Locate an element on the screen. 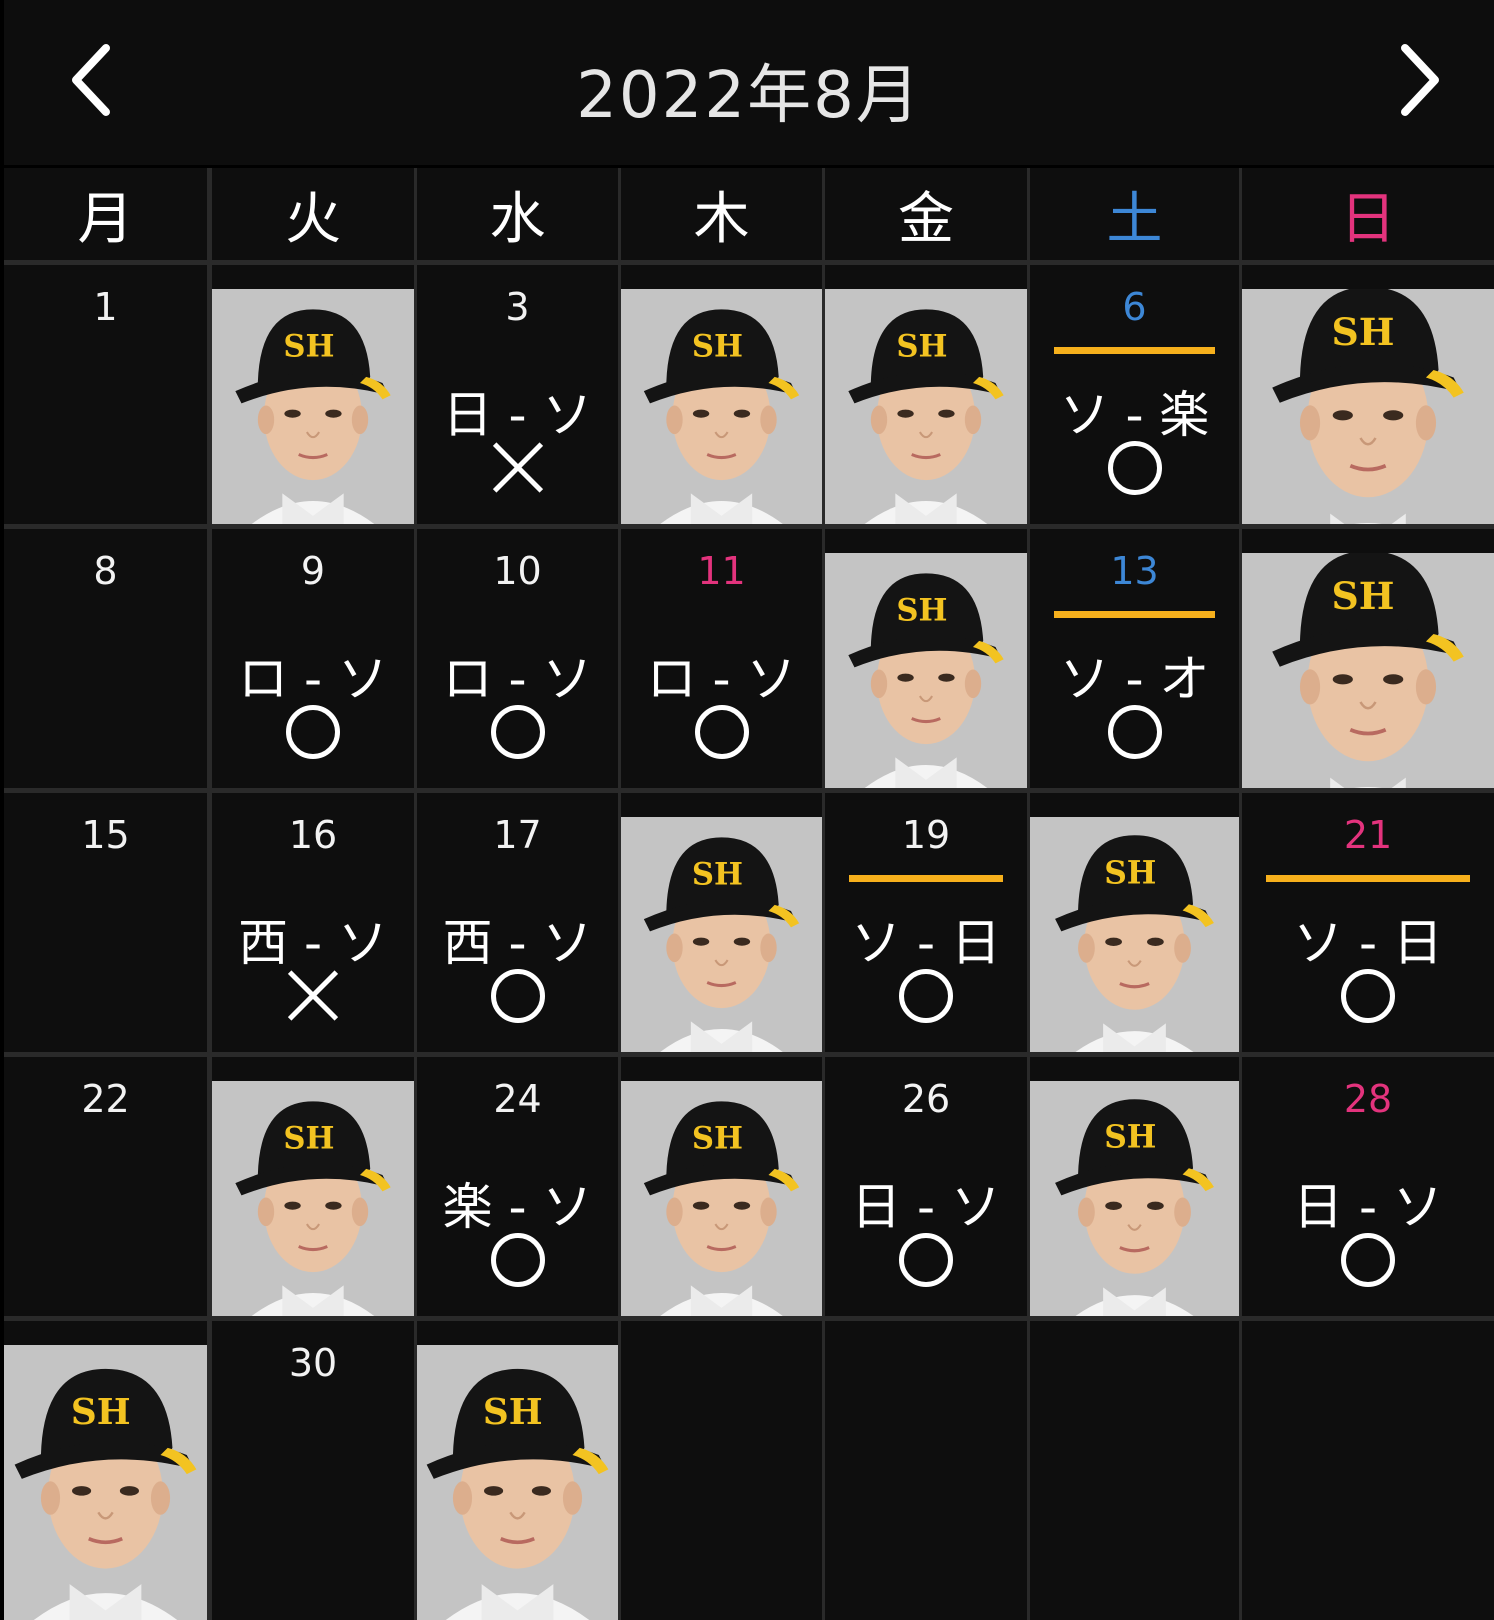  day-cell-15: 15 is located at coordinates (105, 922).